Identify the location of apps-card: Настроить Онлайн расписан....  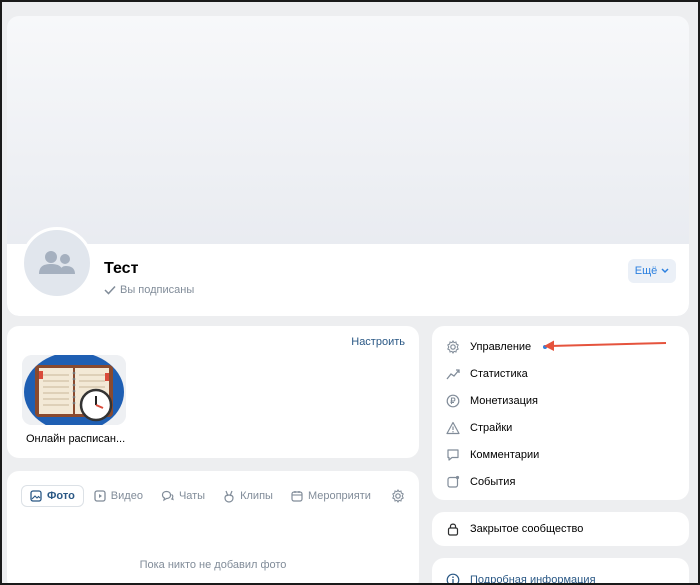
(213, 392).